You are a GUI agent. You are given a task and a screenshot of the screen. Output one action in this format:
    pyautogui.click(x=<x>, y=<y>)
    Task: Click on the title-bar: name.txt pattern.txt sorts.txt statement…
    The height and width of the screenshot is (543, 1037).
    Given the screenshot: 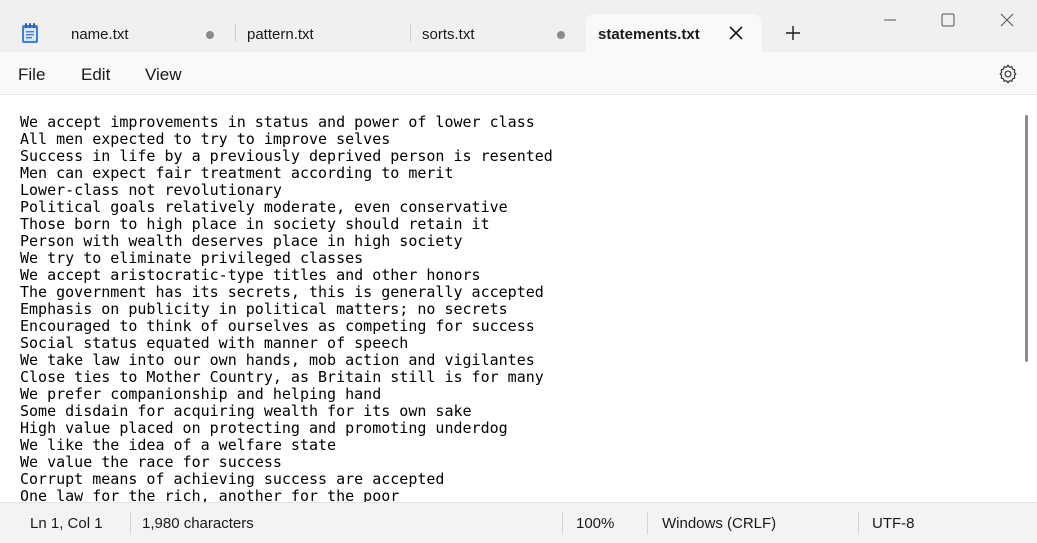 What is the action you would take?
    pyautogui.click(x=518, y=26)
    